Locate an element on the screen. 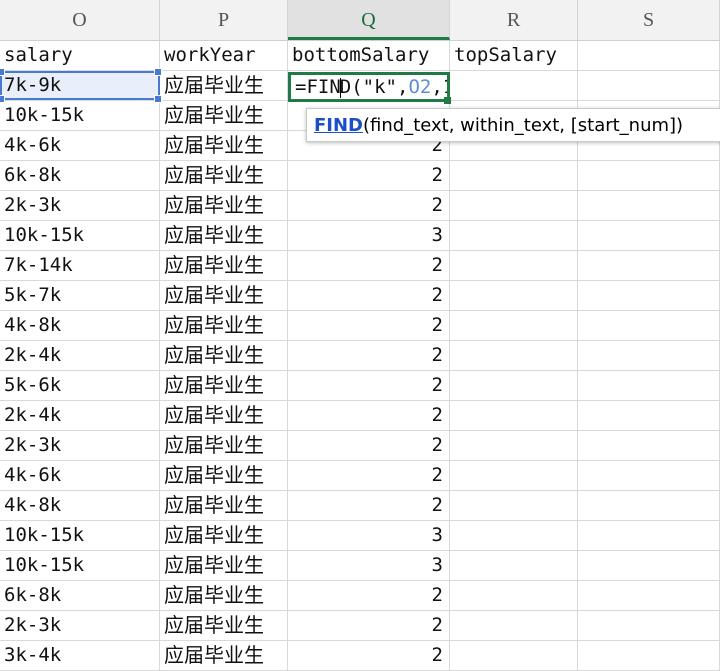 This screenshot has width=720, height=671. cell-salary: 5k-6k is located at coordinates (80, 385).